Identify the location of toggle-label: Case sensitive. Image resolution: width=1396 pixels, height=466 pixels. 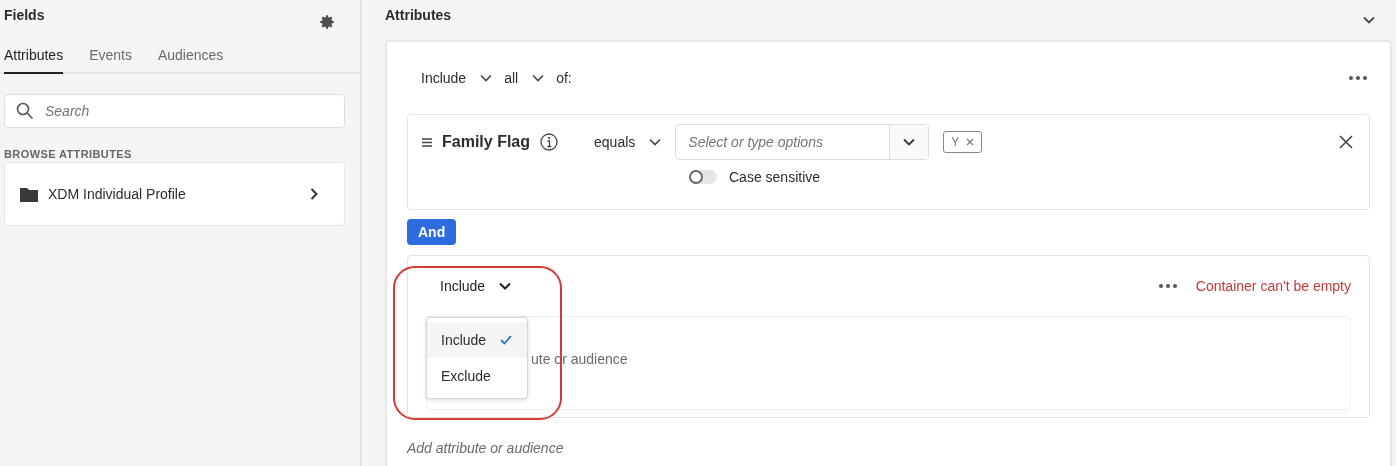
(775, 177).